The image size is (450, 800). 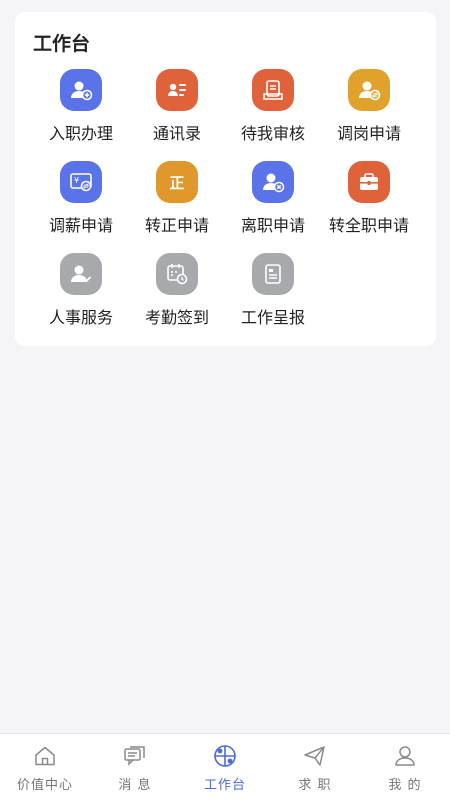 I want to click on tab-profile: 我 的, so click(x=405, y=767).